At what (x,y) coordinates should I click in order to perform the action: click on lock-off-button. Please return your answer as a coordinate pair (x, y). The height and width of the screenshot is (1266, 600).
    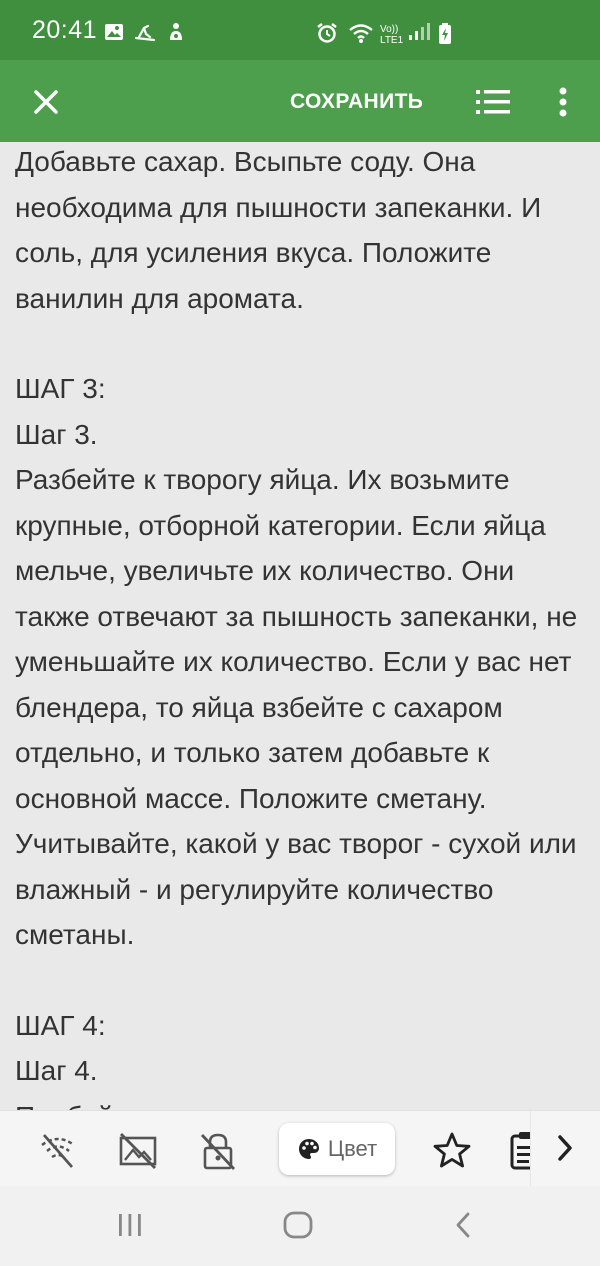
    Looking at the image, I should click on (218, 1151).